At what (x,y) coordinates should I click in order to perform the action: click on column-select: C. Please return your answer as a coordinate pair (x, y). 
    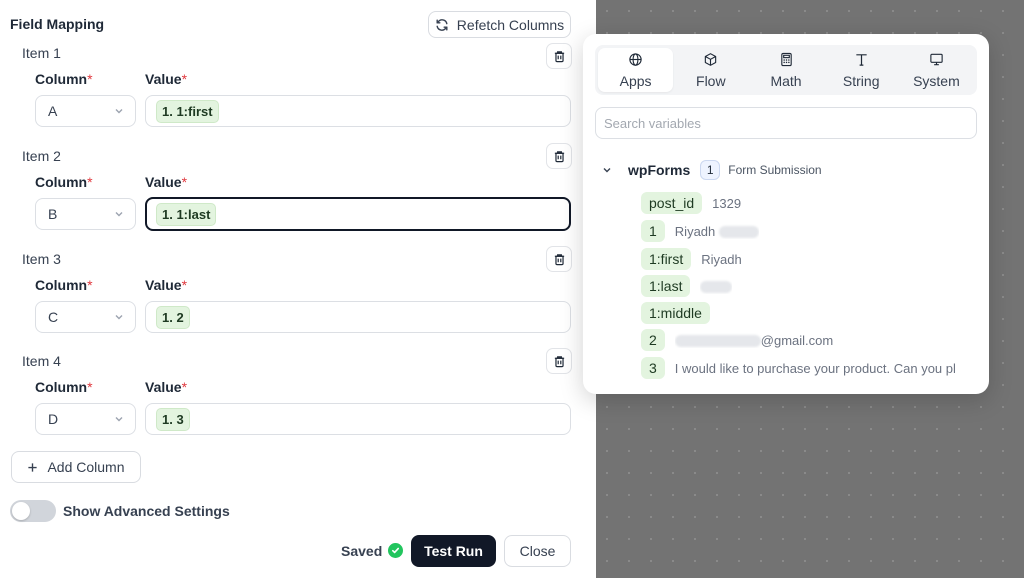
    Looking at the image, I should click on (85, 317).